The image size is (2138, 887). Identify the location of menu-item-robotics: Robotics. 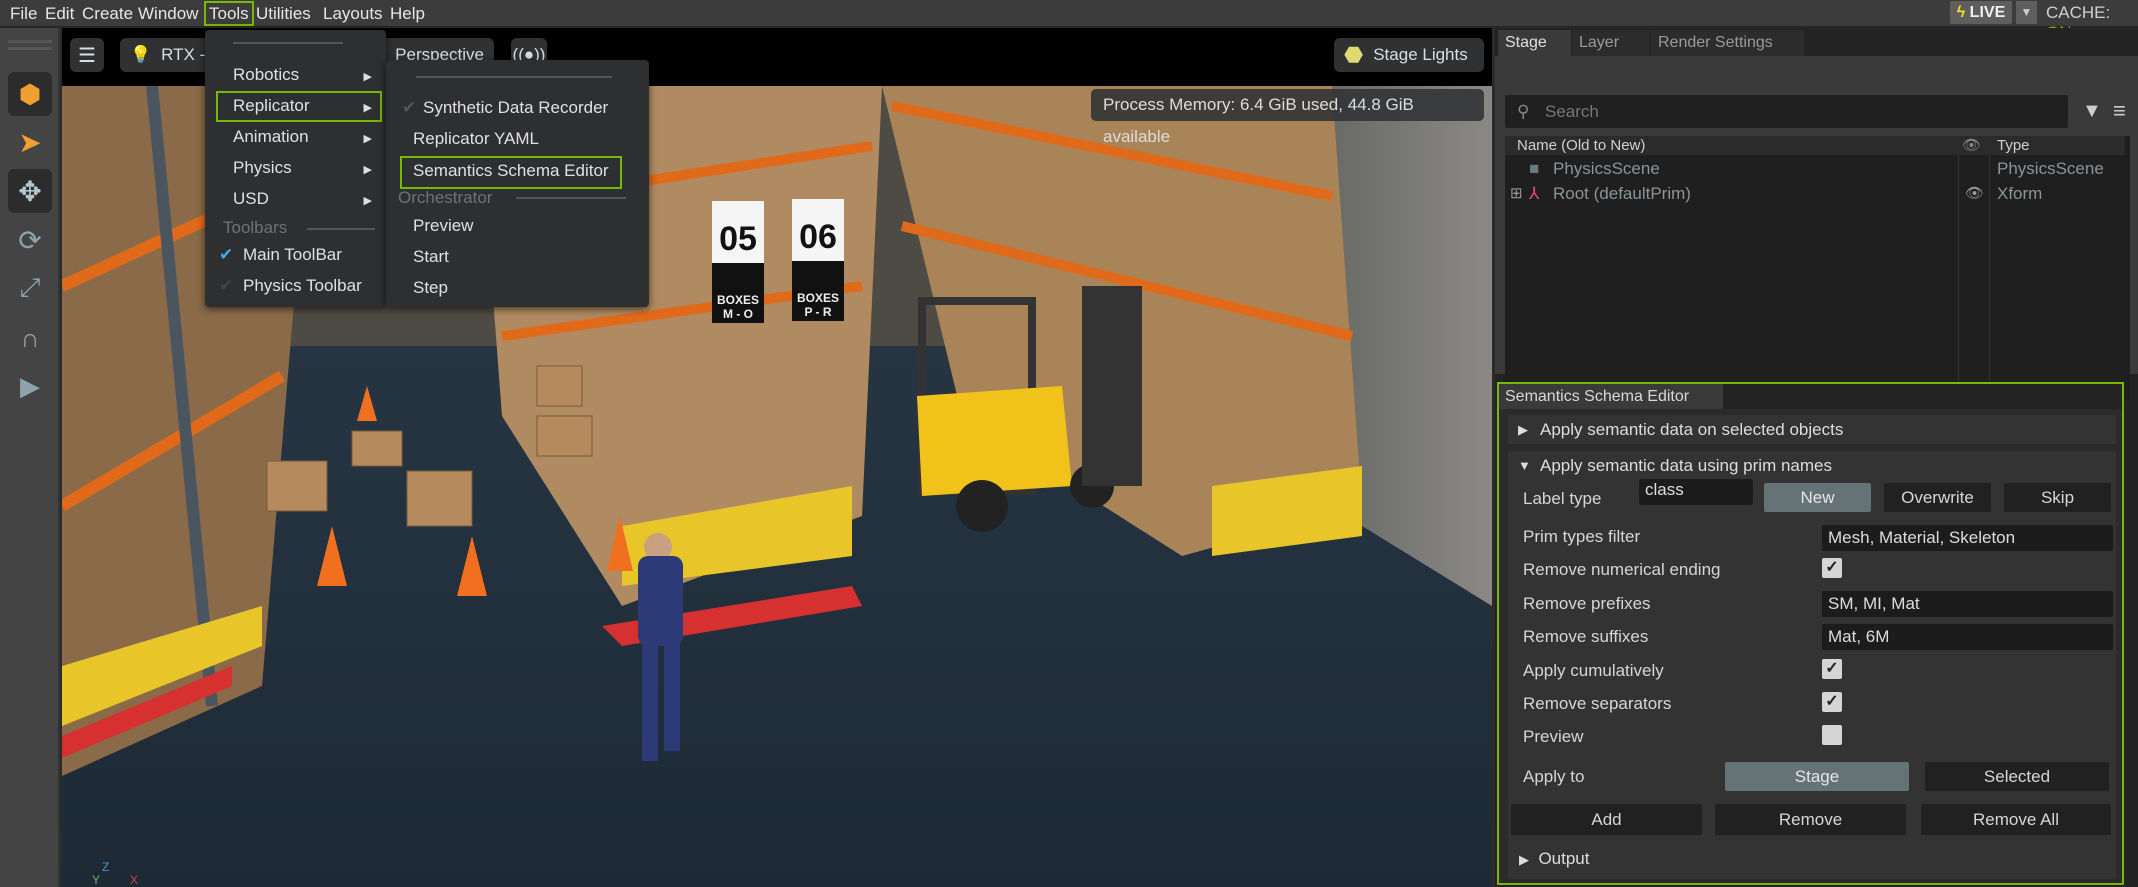
(266, 75).